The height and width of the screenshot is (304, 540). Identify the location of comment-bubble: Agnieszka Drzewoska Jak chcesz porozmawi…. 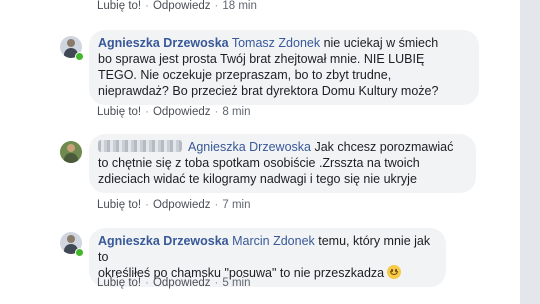
(282, 163).